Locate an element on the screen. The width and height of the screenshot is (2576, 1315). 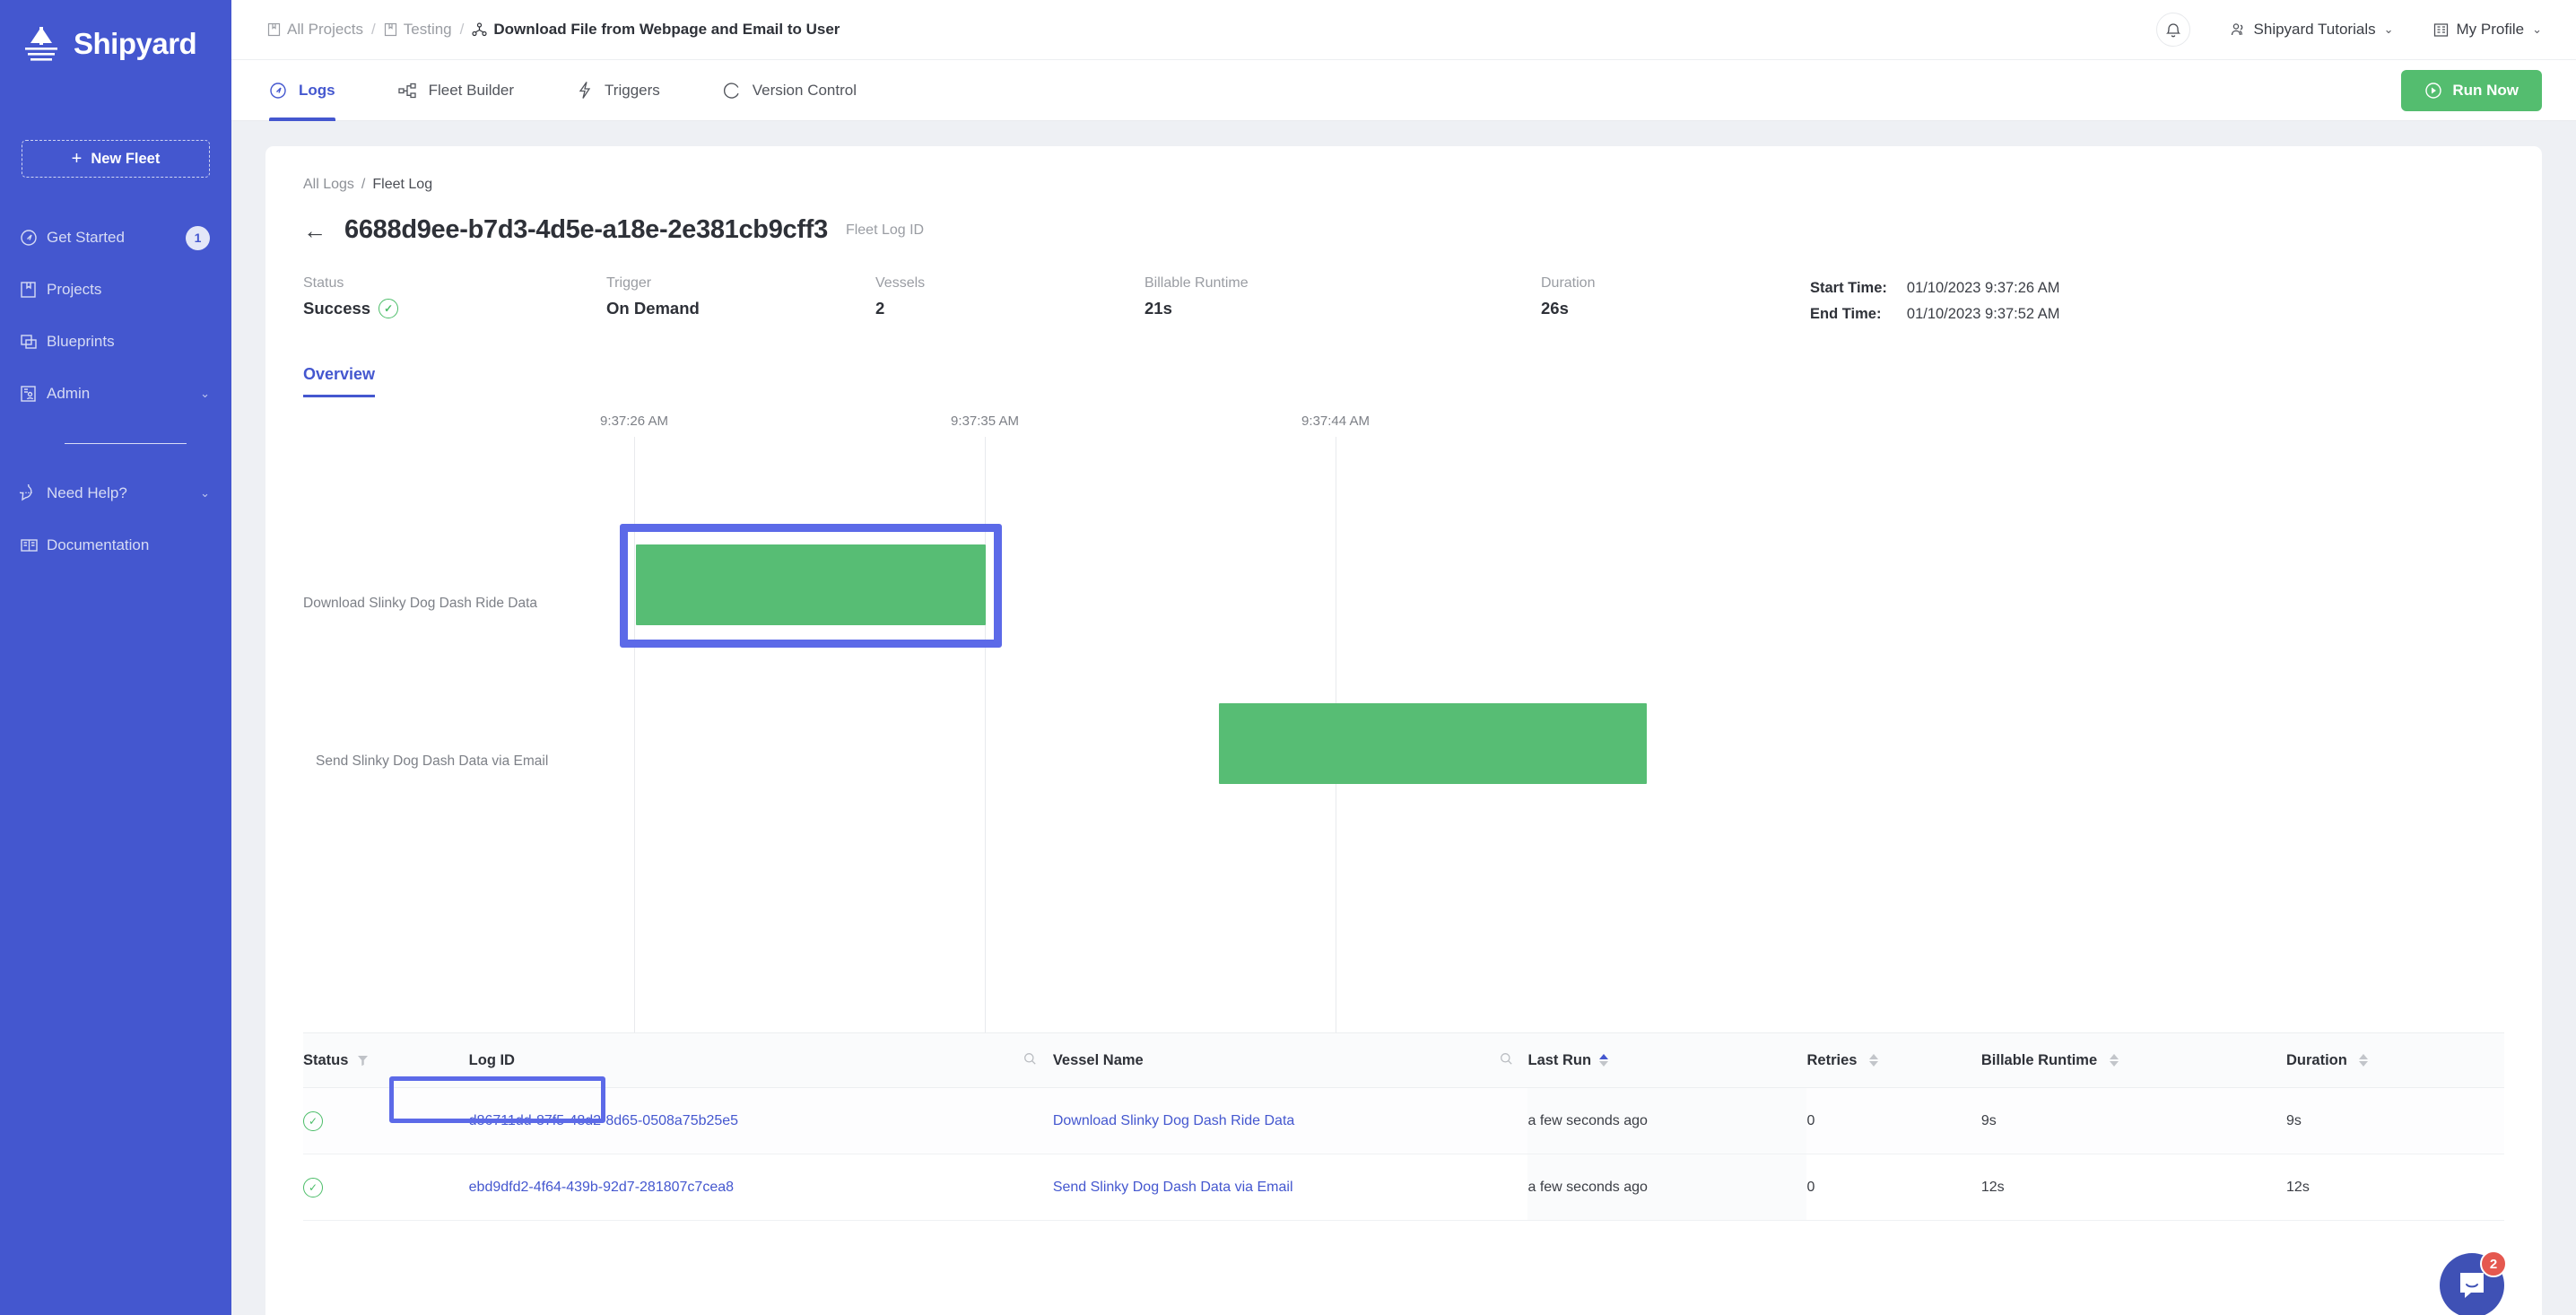
col-status: Status is located at coordinates (386, 1061).